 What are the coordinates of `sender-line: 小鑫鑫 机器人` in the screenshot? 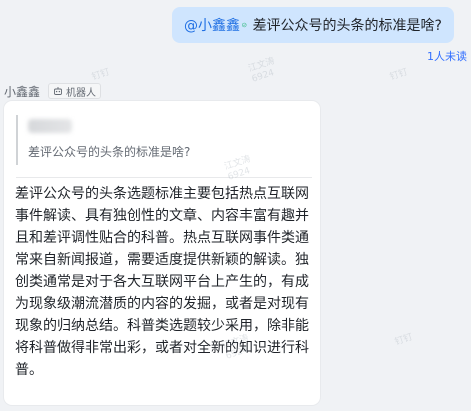 It's located at (53, 91).